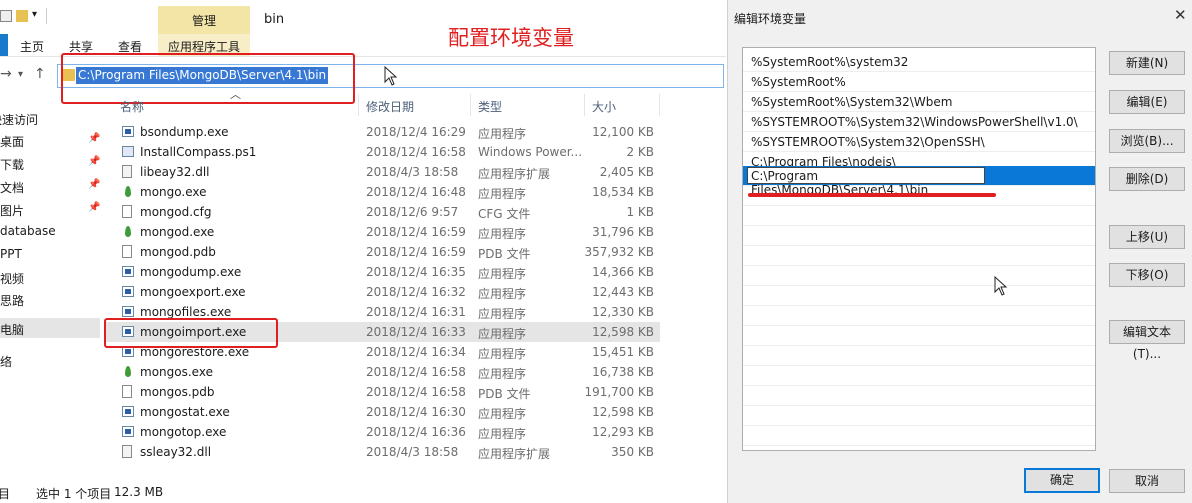 The image size is (1192, 503). I want to click on forward-arrow-icon: →, so click(6, 74).